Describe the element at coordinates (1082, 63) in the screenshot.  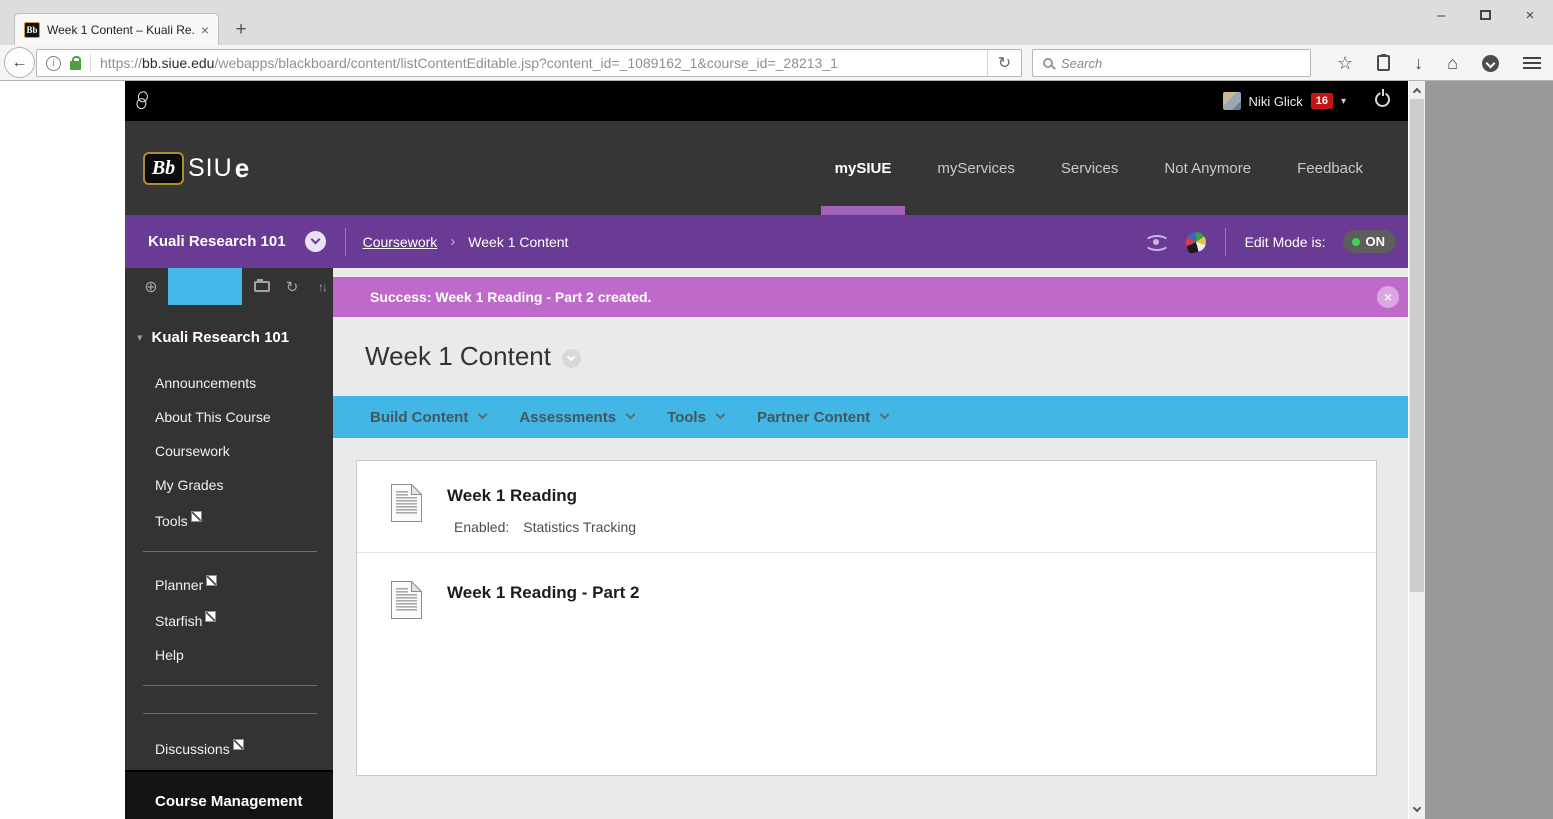
I see `search-placeholder: Search` at that location.